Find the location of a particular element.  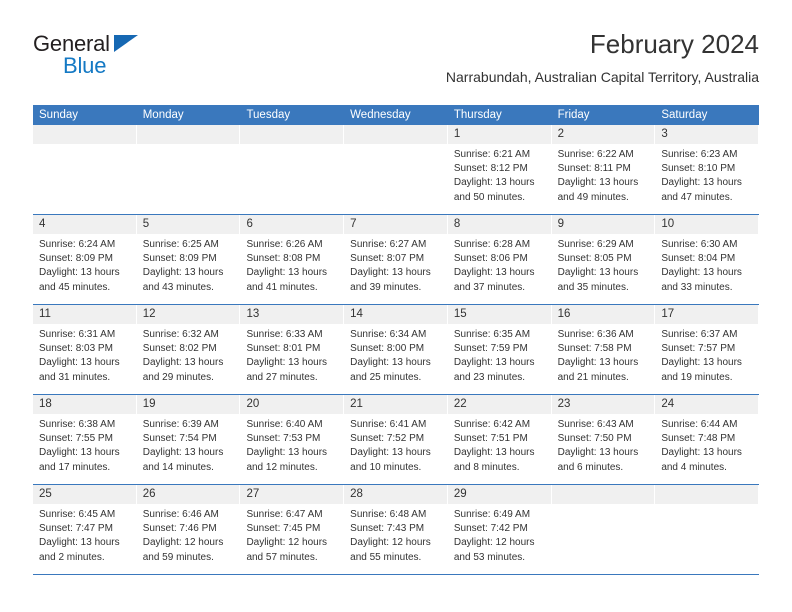

day-number-strip: 27 is located at coordinates (292, 494).